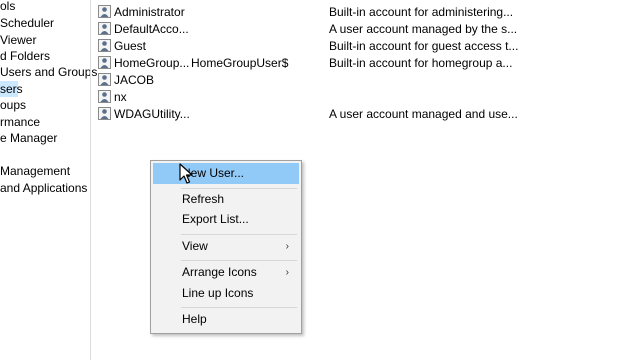  I want to click on user-name: nx, so click(120, 97).